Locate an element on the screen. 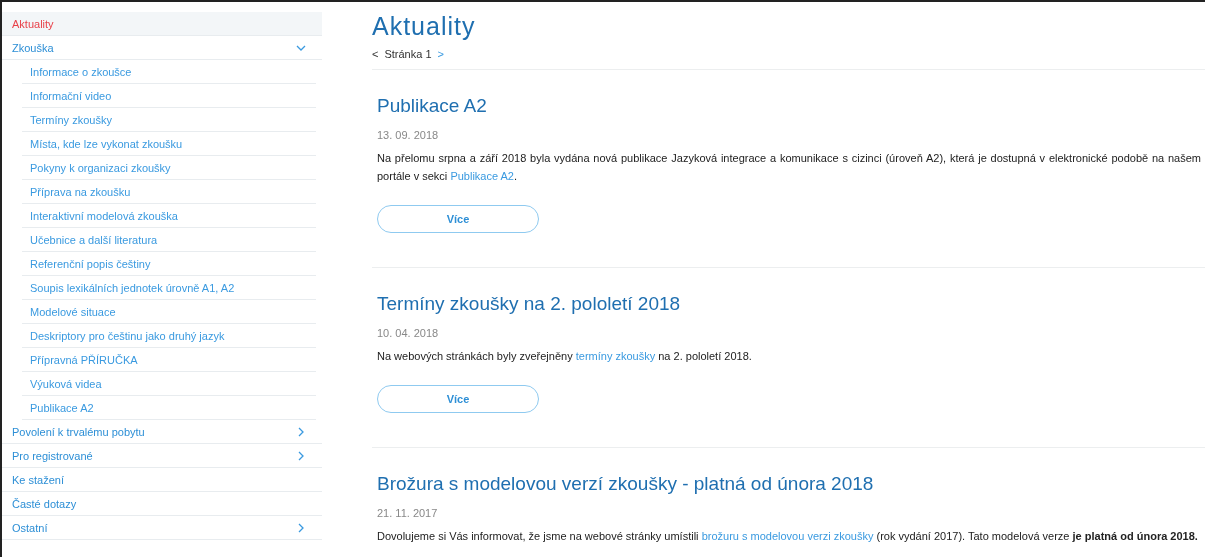  sidebar-subitem: Příprava na zkoušku is located at coordinates (169, 192).